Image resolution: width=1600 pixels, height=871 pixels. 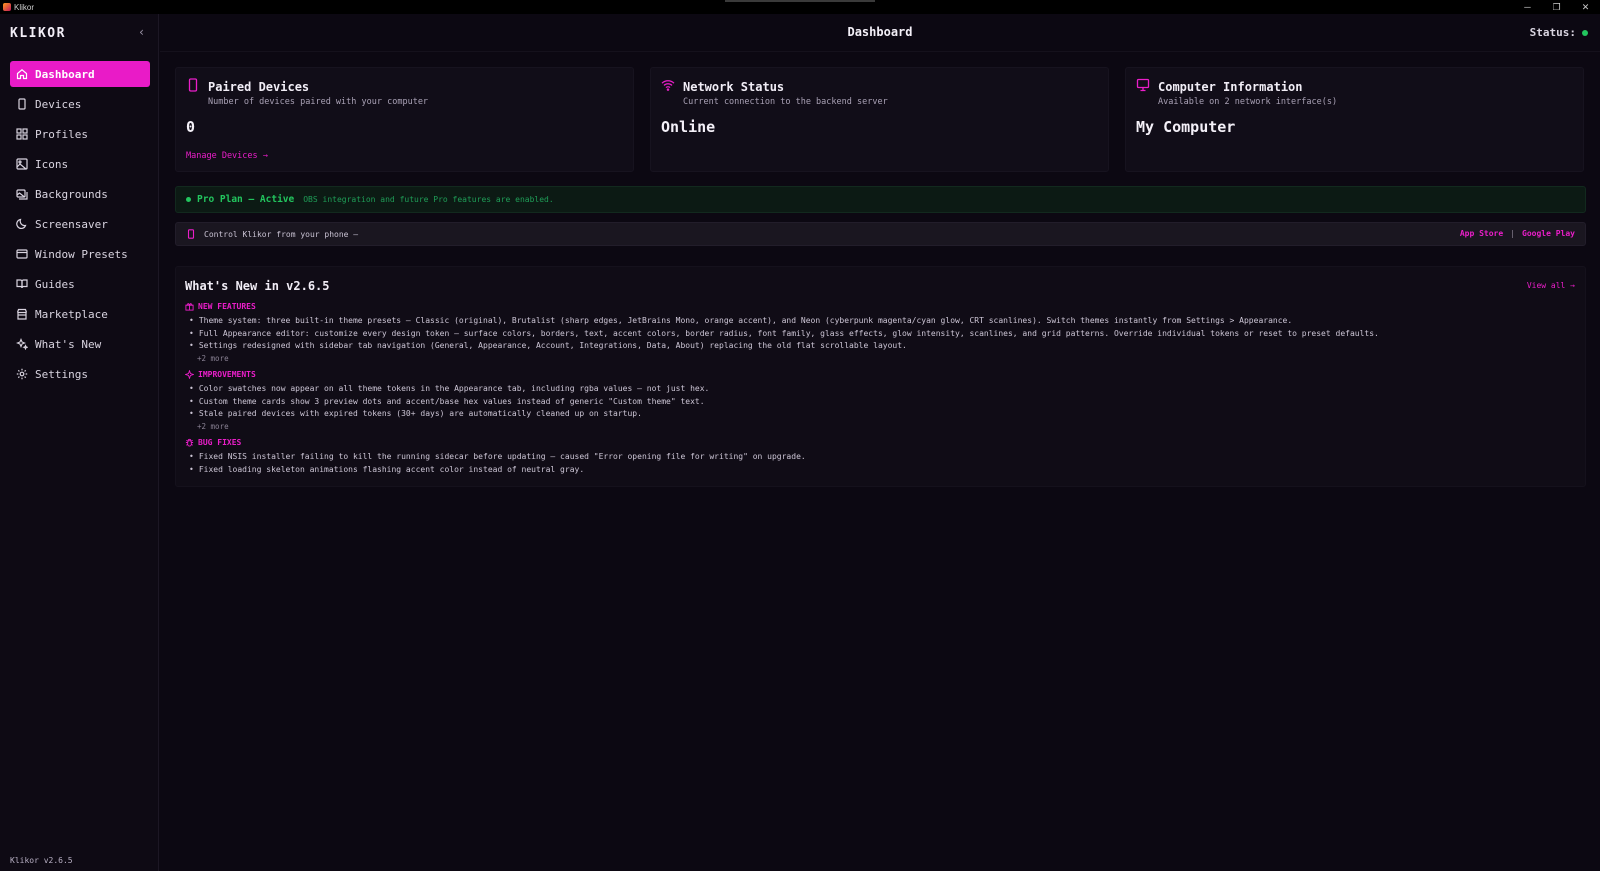 What do you see at coordinates (189, 442) in the screenshot?
I see `bug-icon` at bounding box center [189, 442].